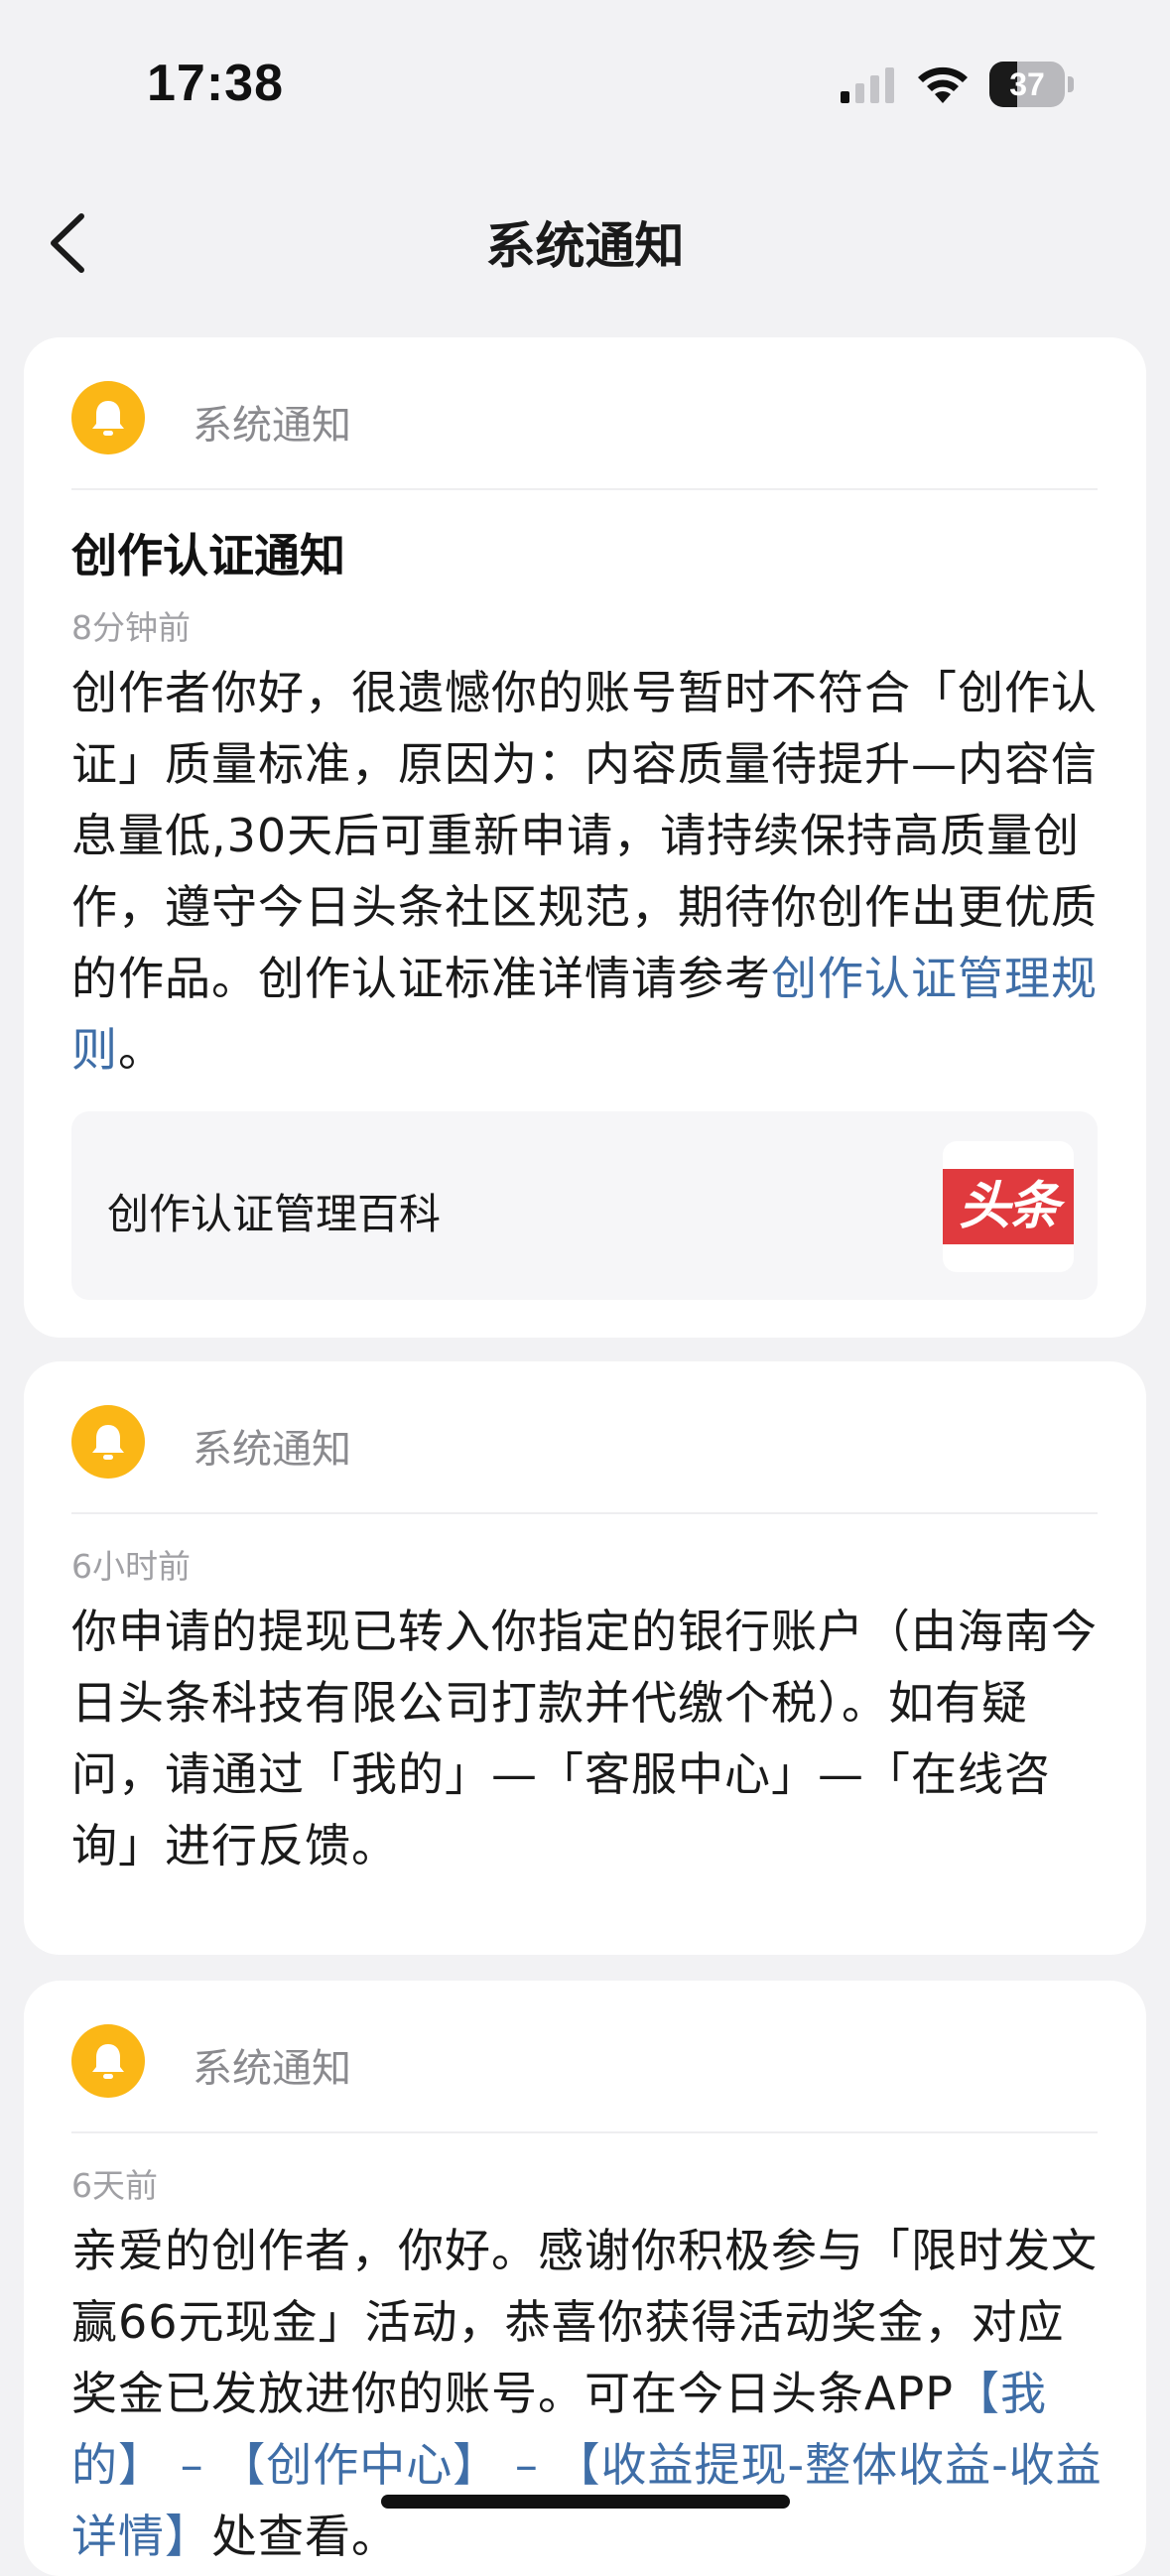 The width and height of the screenshot is (1170, 2576). What do you see at coordinates (585, 2502) in the screenshot?
I see `home-indicator` at bounding box center [585, 2502].